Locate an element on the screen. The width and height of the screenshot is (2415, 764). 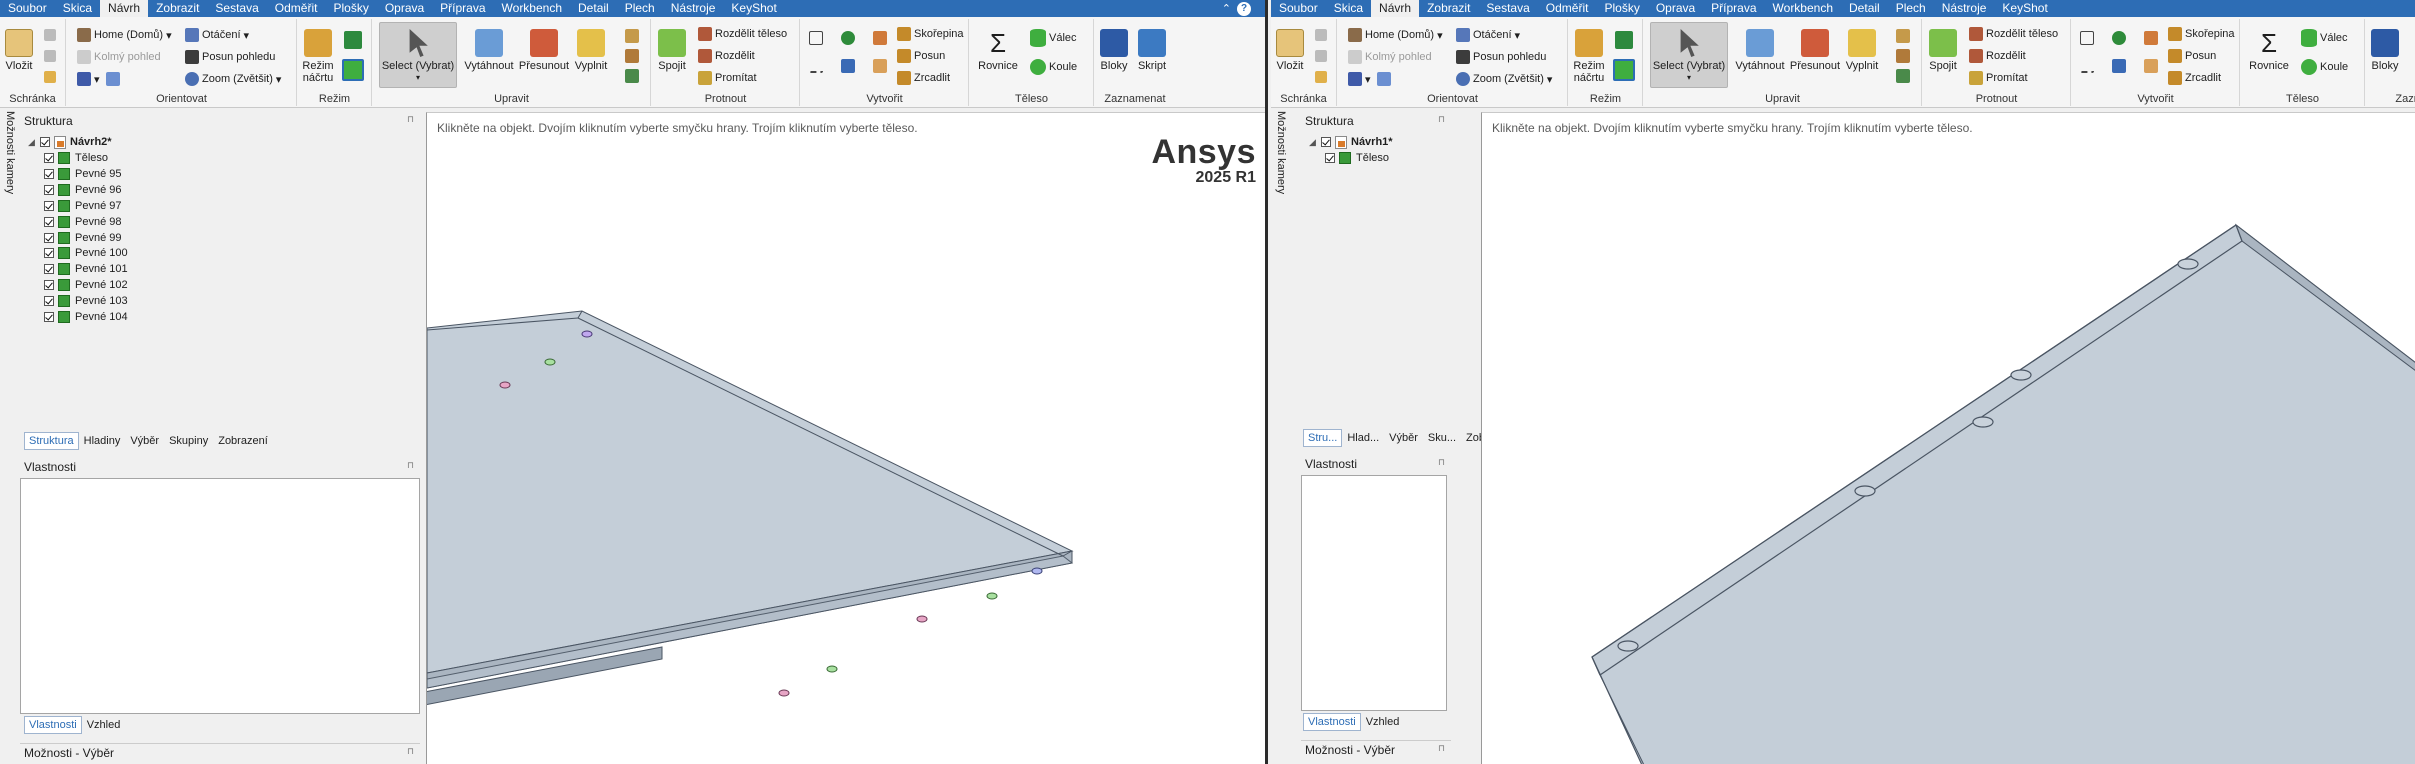
tree-item: Pevné 100 is located at coordinates (86, 253).